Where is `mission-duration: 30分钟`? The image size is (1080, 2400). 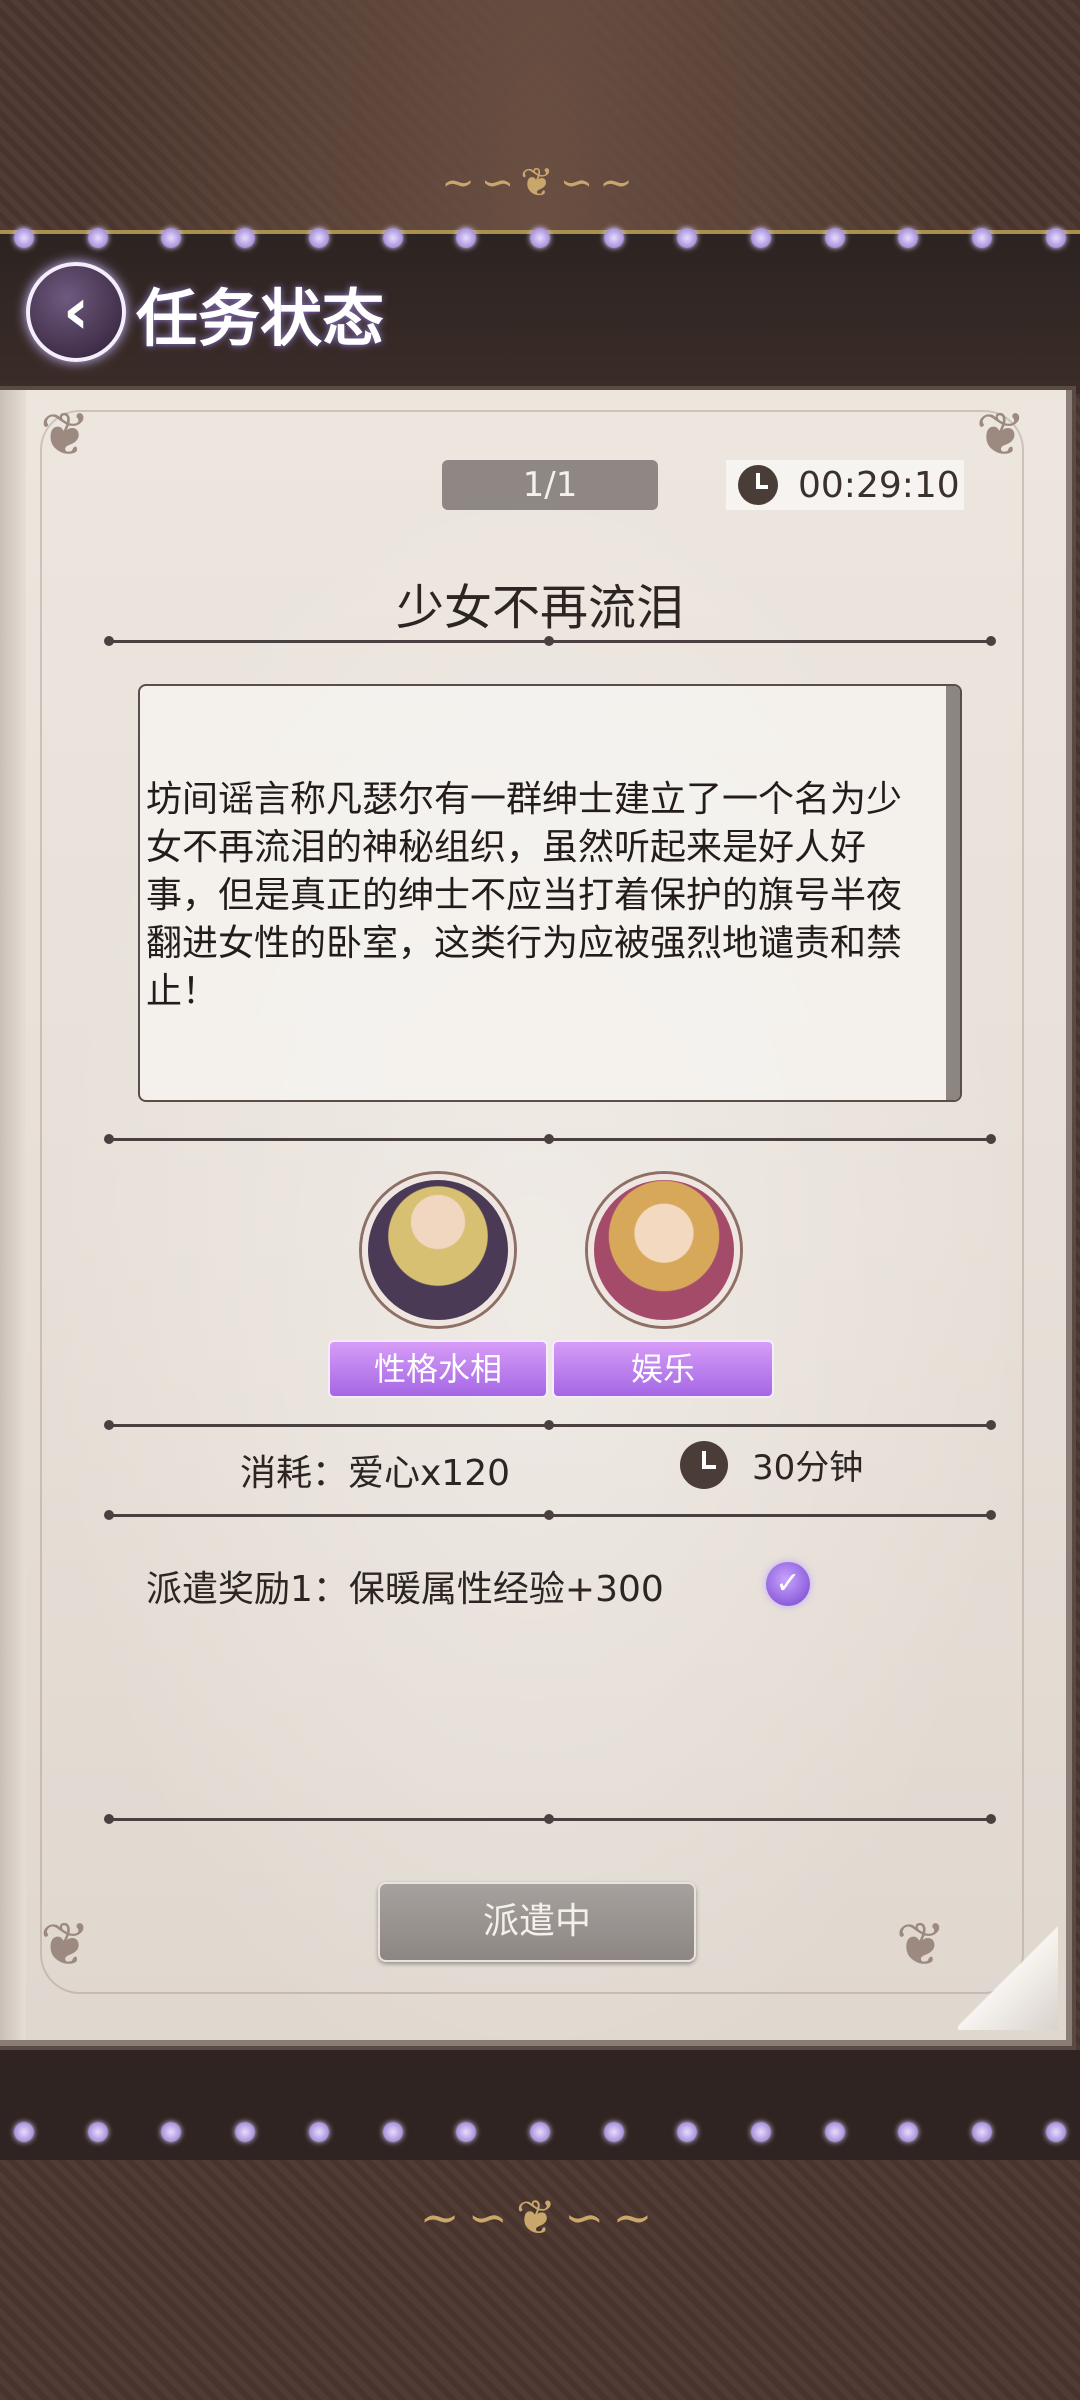
mission-duration: 30分钟 is located at coordinates (771, 1464).